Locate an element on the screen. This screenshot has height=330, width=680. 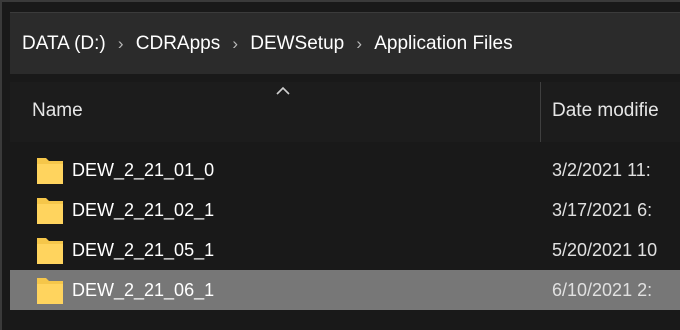
file-name: DEW_2_21_02_1 is located at coordinates (143, 210).